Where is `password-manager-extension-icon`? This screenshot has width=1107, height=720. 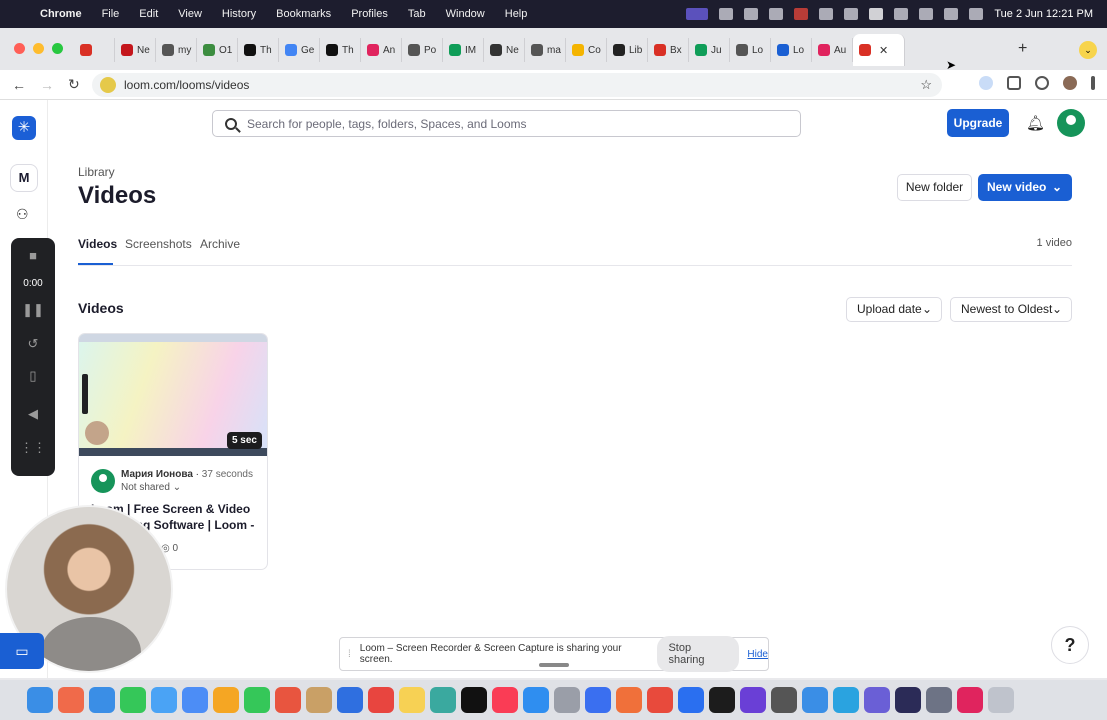
password-manager-extension-icon is located at coordinates (986, 83).